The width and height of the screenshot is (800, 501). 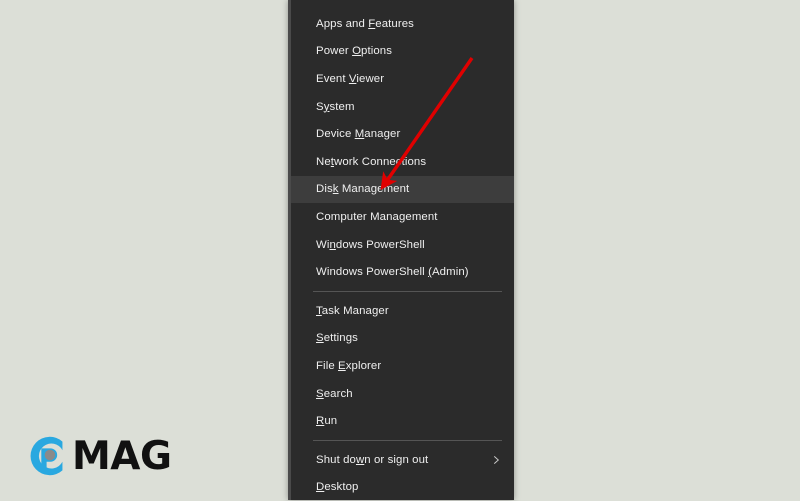 I want to click on menu-item-disk-management: Disk Management, so click(x=402, y=190).